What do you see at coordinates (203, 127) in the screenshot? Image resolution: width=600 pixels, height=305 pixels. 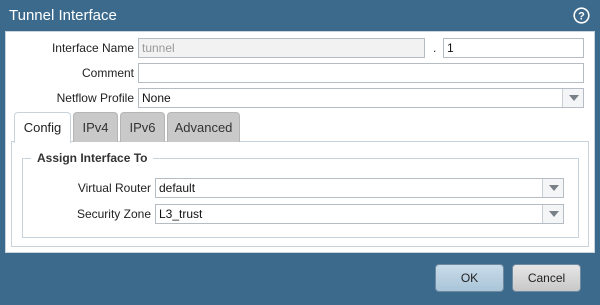 I see `tab-advanced: Advanced` at bounding box center [203, 127].